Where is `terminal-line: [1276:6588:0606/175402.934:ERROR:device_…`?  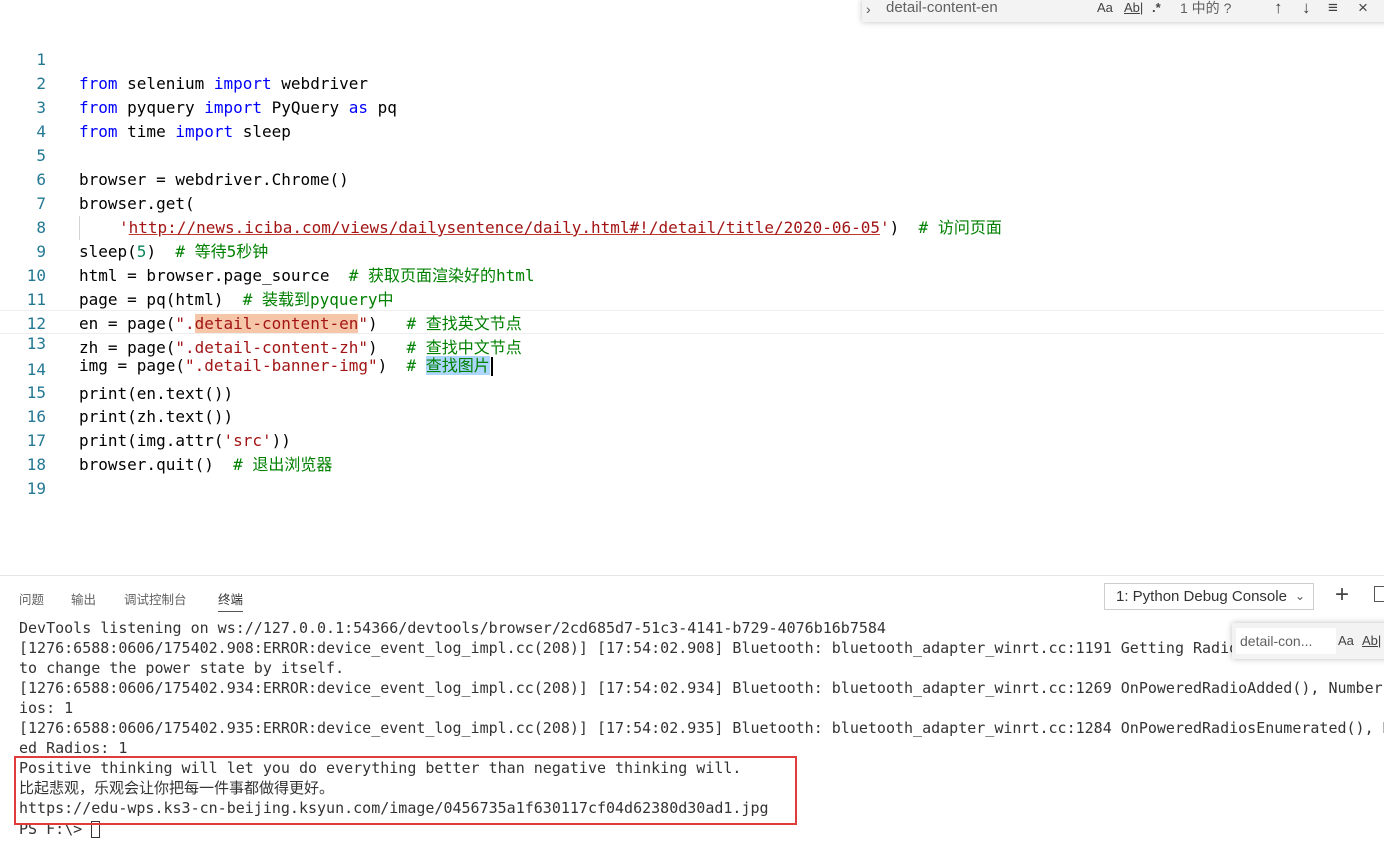
terminal-line: [1276:6588:0606/175402.934:ERROR:device_… is located at coordinates (701, 688).